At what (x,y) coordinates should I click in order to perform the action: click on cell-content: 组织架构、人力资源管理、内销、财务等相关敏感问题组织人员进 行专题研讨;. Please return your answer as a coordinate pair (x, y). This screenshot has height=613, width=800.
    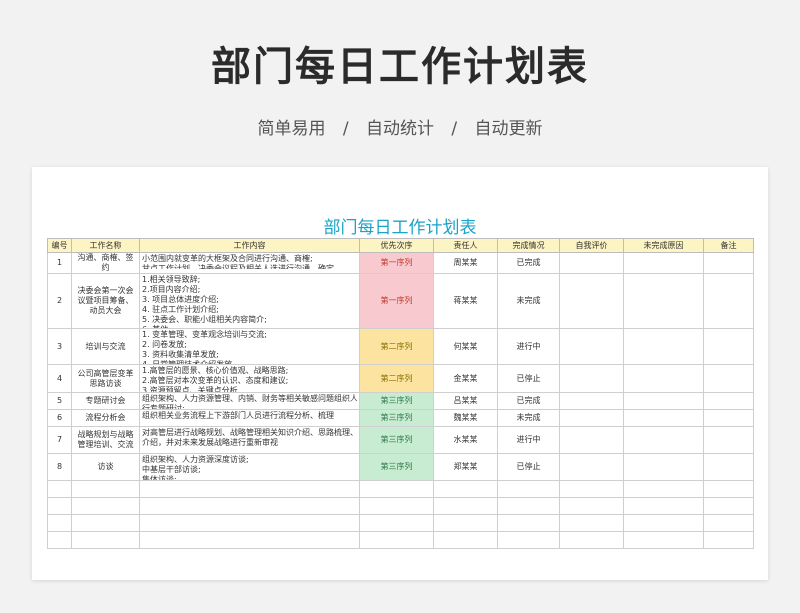
    Looking at the image, I should click on (249, 401).